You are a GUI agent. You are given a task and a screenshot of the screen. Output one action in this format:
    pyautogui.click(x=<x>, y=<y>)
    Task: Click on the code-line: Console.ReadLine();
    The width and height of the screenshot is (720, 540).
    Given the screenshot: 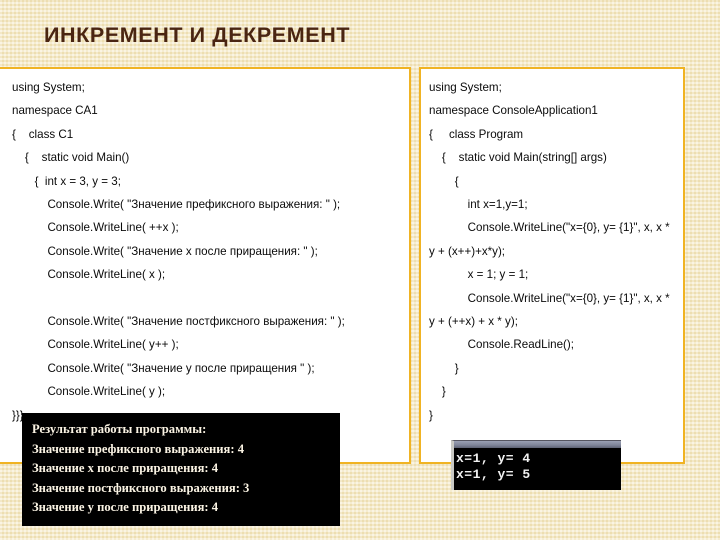 What is the action you would take?
    pyautogui.click(x=501, y=345)
    